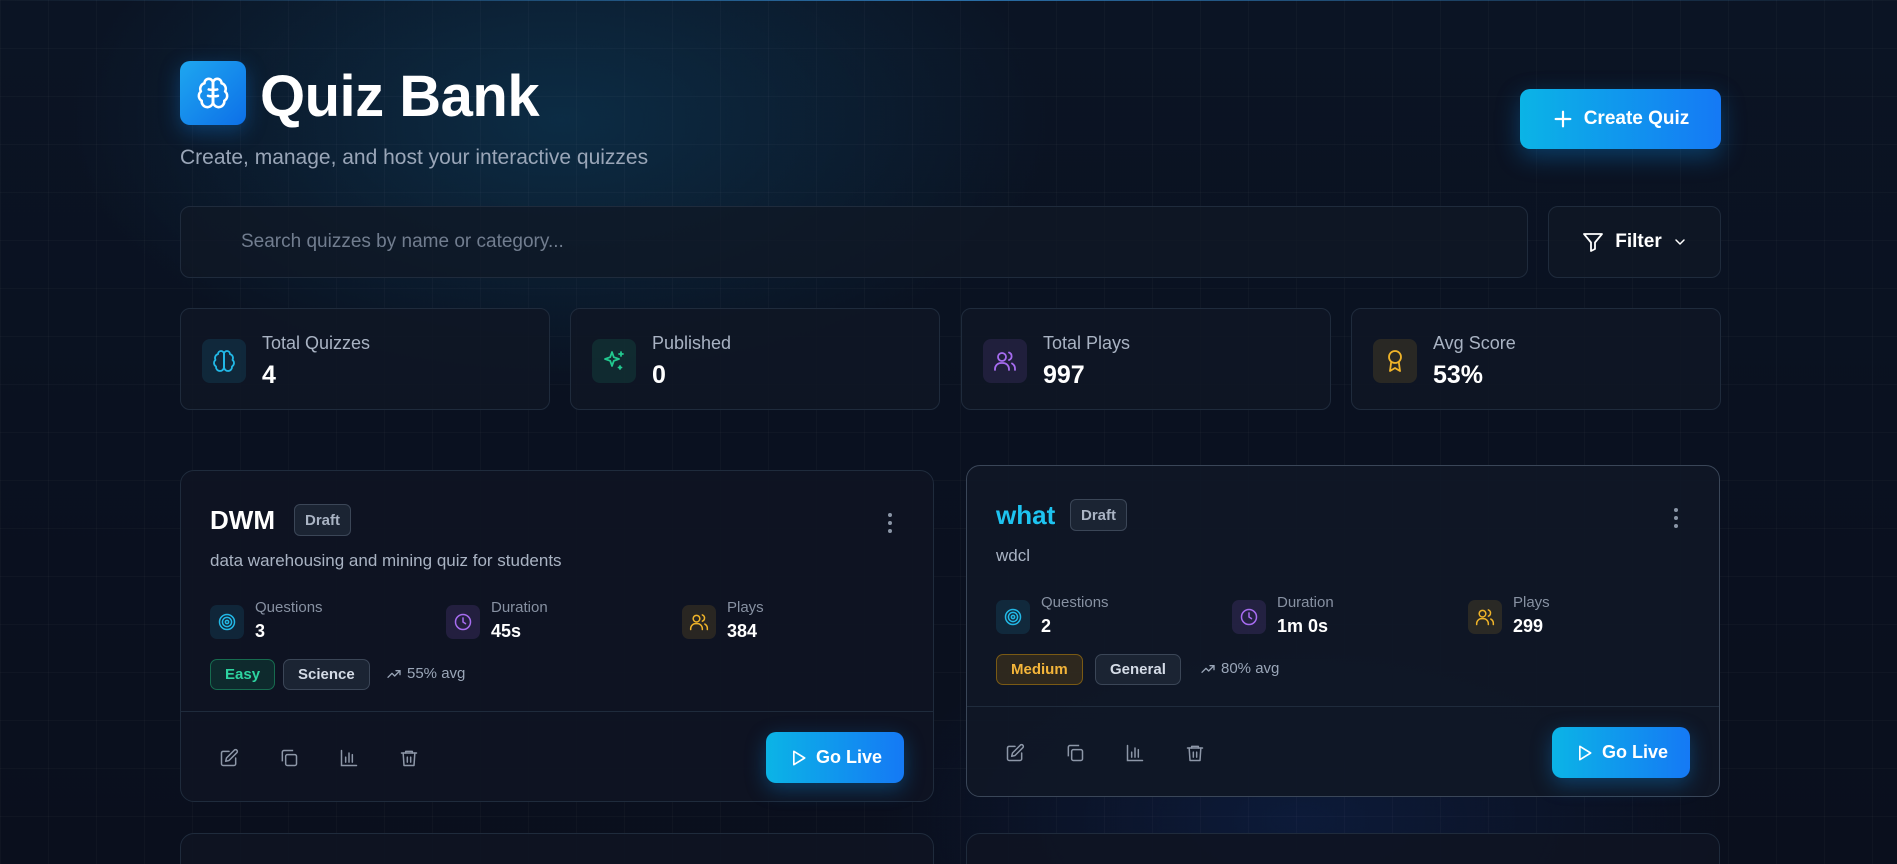 Image resolution: width=1897 pixels, height=864 pixels. I want to click on stat-card-published: Published 0, so click(755, 359).